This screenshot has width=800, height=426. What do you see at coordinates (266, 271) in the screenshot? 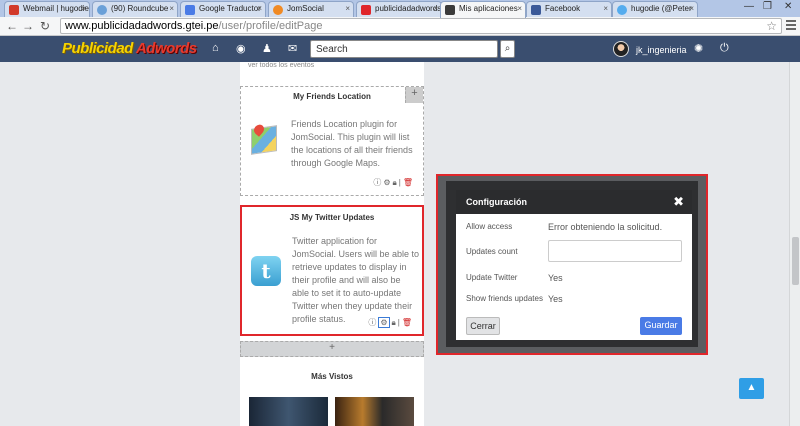
I see `twitter-icon: t` at bounding box center [266, 271].